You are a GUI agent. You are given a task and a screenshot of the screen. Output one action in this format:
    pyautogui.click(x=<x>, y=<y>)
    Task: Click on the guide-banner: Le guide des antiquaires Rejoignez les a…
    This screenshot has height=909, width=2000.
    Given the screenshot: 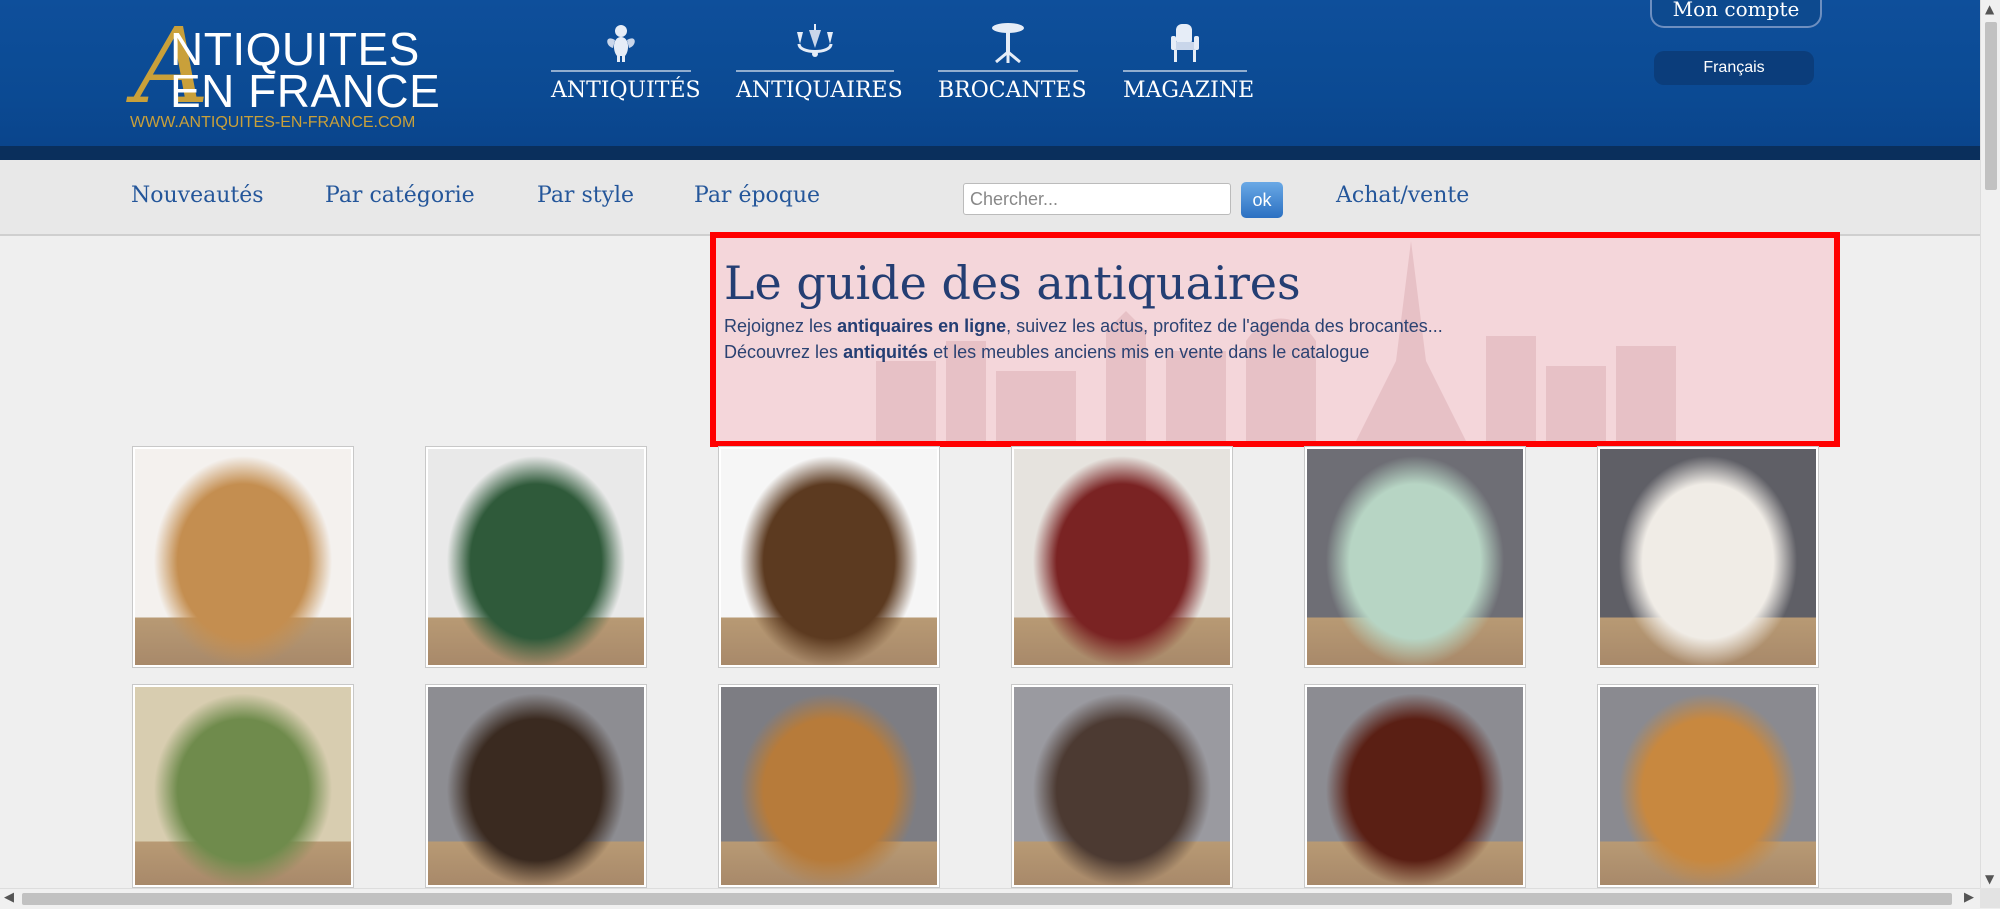 What is the action you would take?
    pyautogui.click(x=1275, y=339)
    